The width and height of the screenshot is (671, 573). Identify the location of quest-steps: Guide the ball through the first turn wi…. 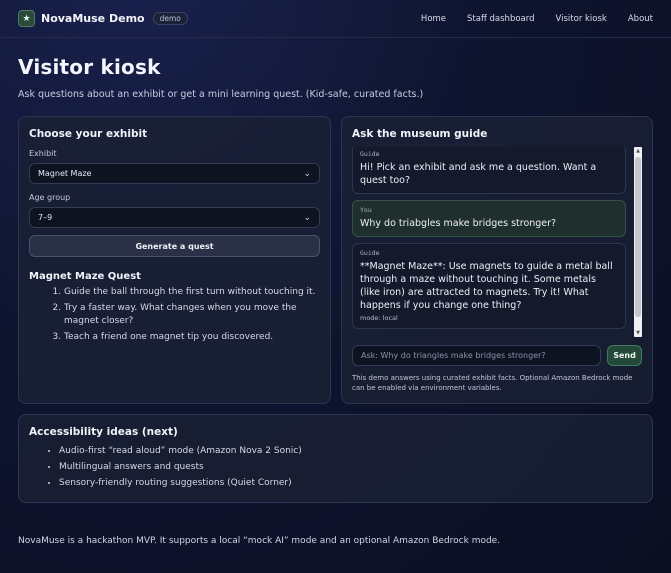
(174, 315).